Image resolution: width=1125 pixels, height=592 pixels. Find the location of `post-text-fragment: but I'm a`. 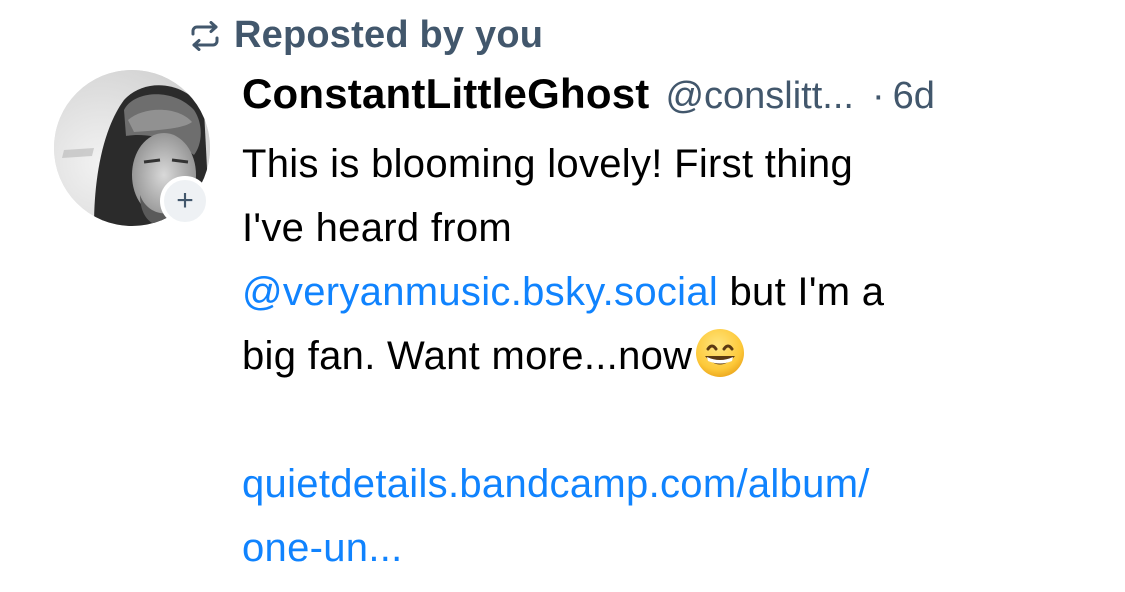

post-text-fragment: but I'm a is located at coordinates (801, 292).